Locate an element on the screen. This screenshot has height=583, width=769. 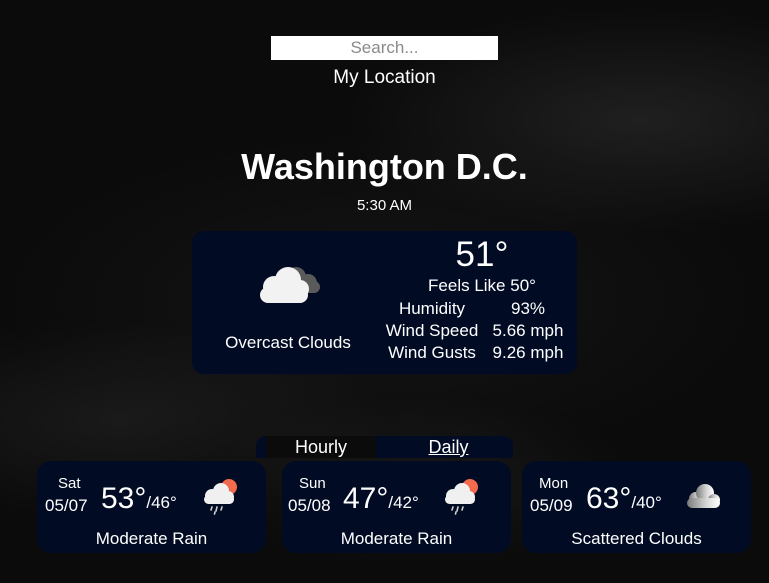
forecast-date: 05/07 is located at coordinates (66, 505).